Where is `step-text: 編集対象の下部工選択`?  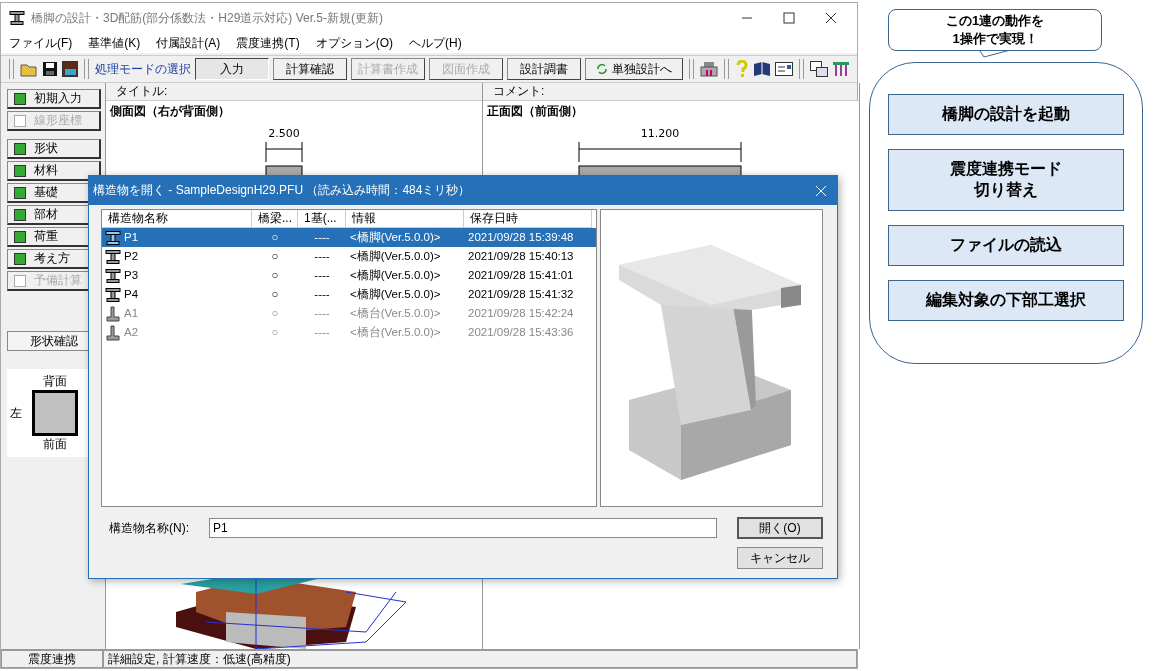
step-text: 編集対象の下部工選択 is located at coordinates (1005, 300).